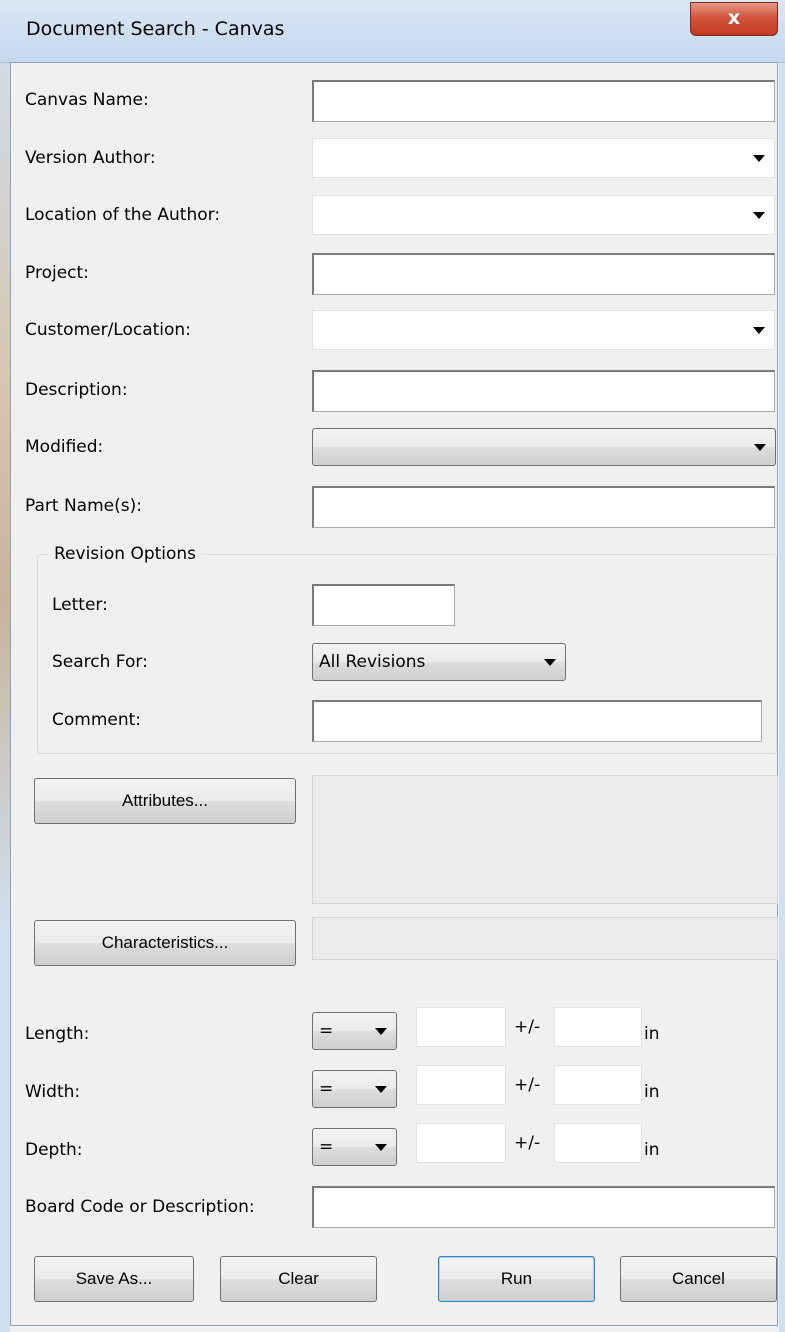  I want to click on characteristics-panel, so click(545, 938).